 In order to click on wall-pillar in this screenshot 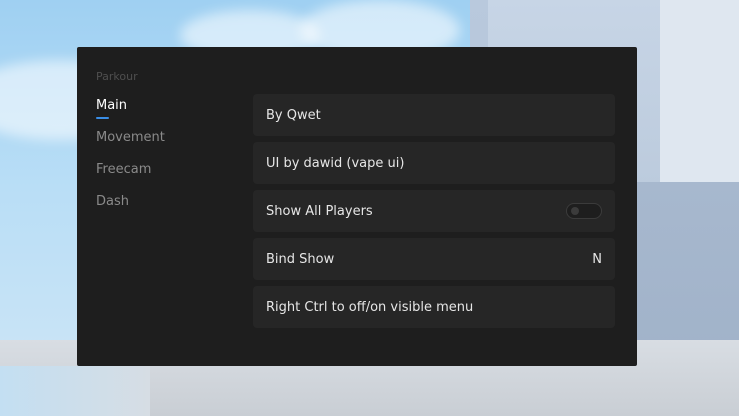, I will do `click(699, 92)`.